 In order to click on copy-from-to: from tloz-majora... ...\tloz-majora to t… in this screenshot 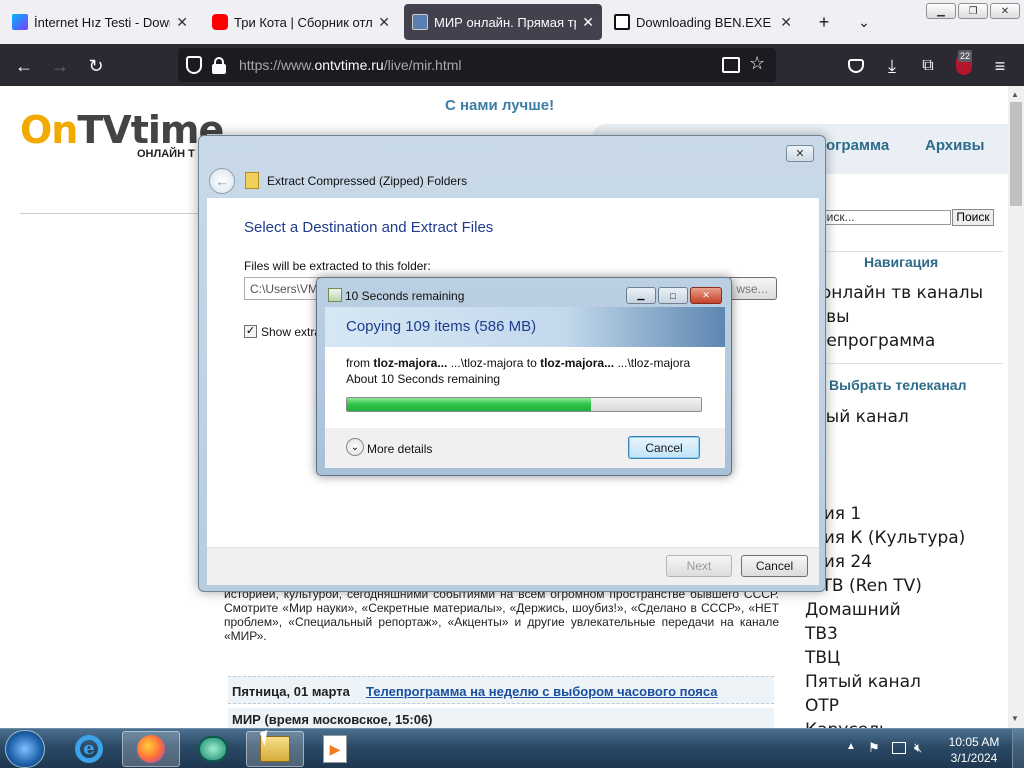, I will do `click(518, 363)`.